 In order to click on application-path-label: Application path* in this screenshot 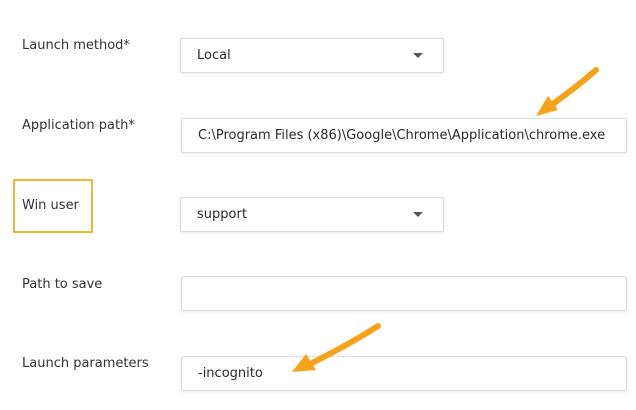, I will do `click(78, 125)`.